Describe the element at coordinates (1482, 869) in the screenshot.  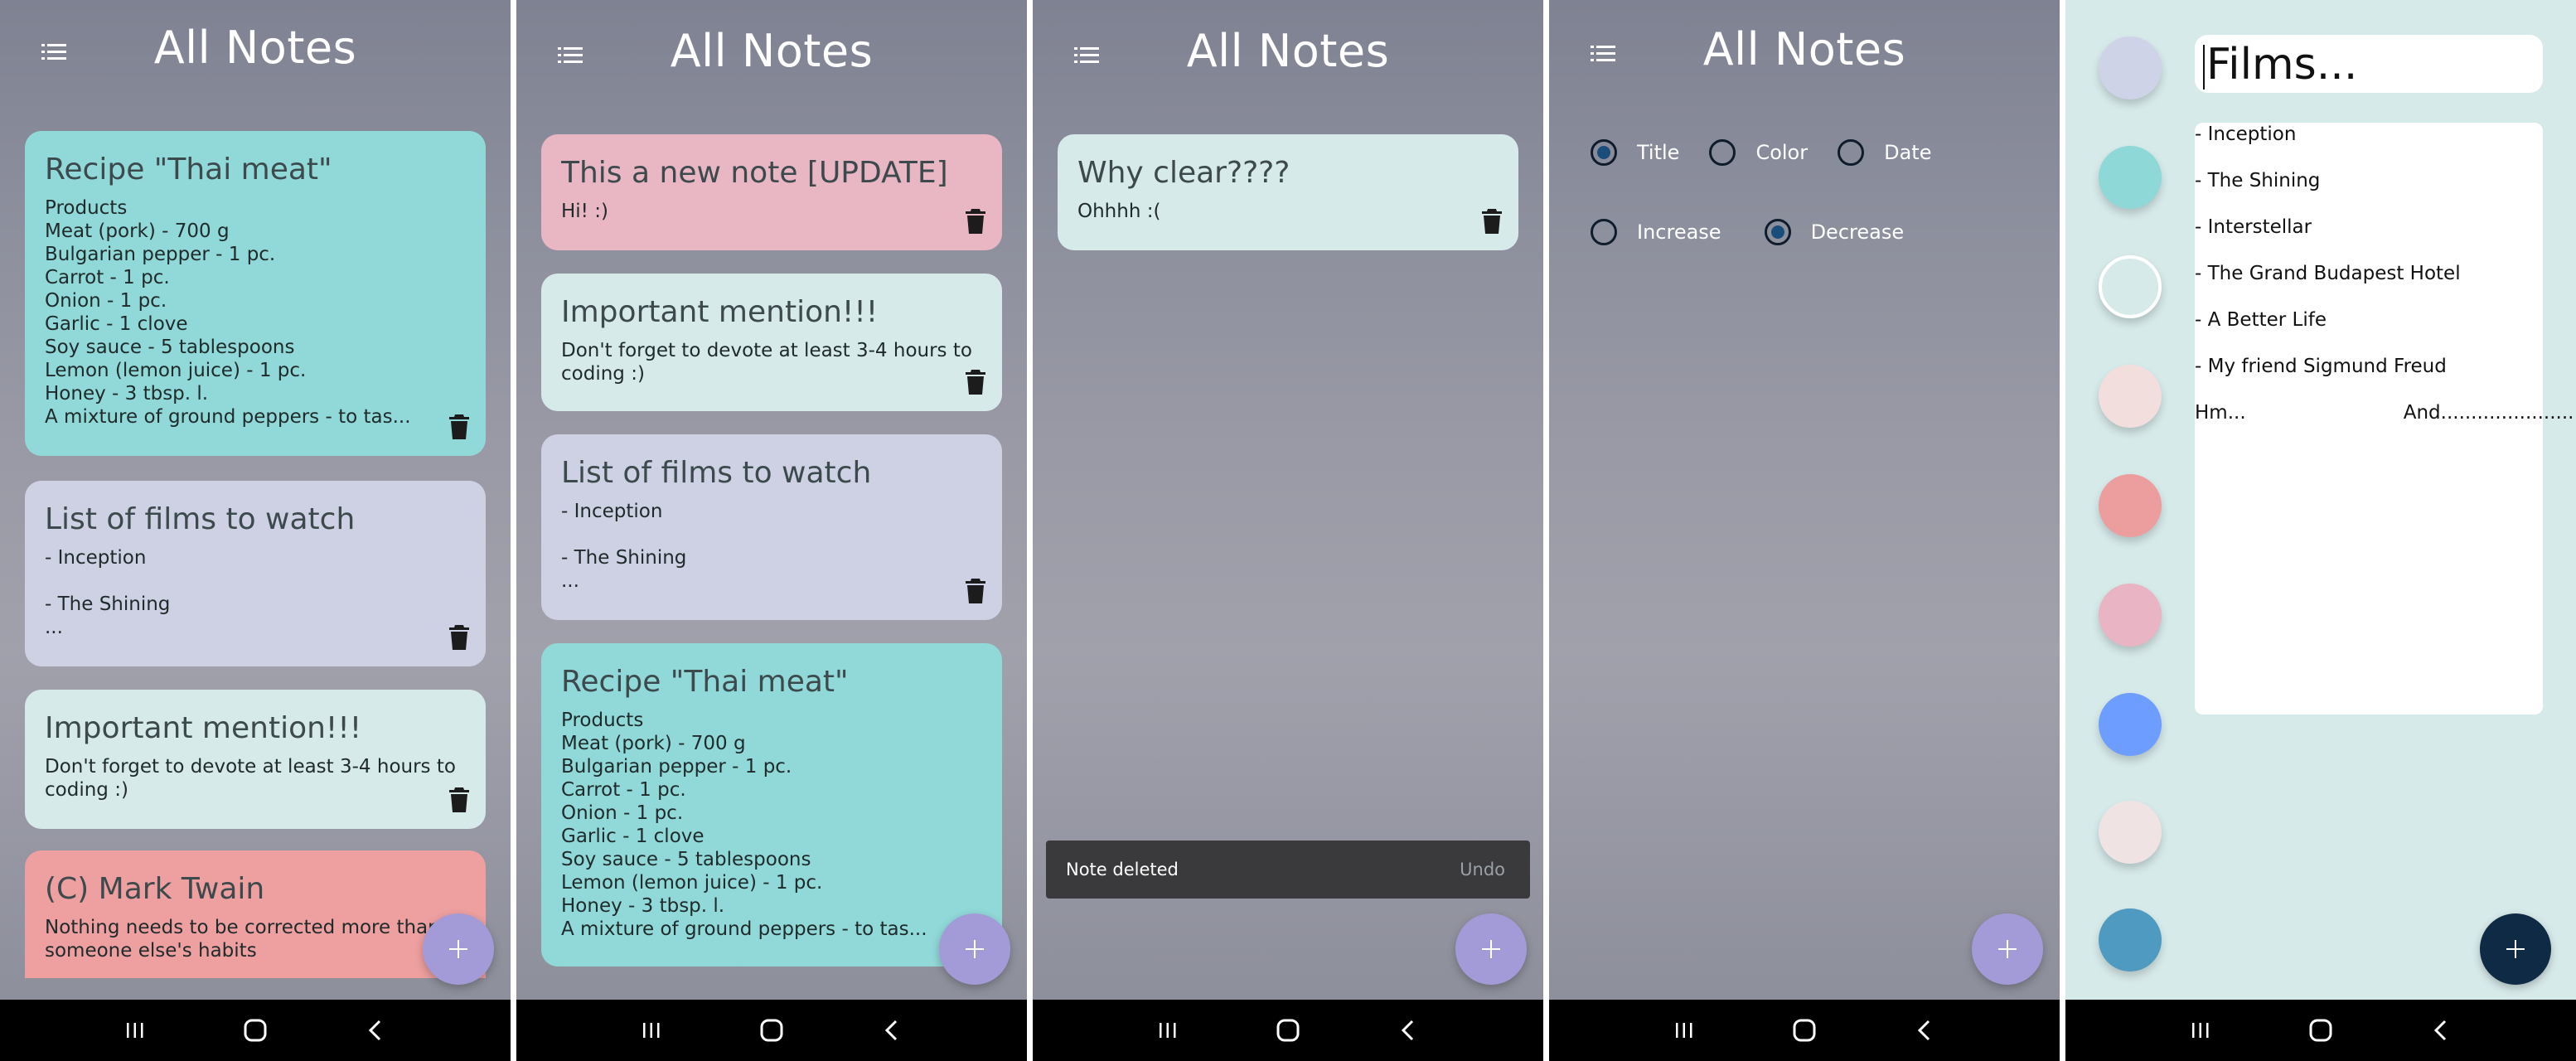
I see `undo-button: Undo` at that location.